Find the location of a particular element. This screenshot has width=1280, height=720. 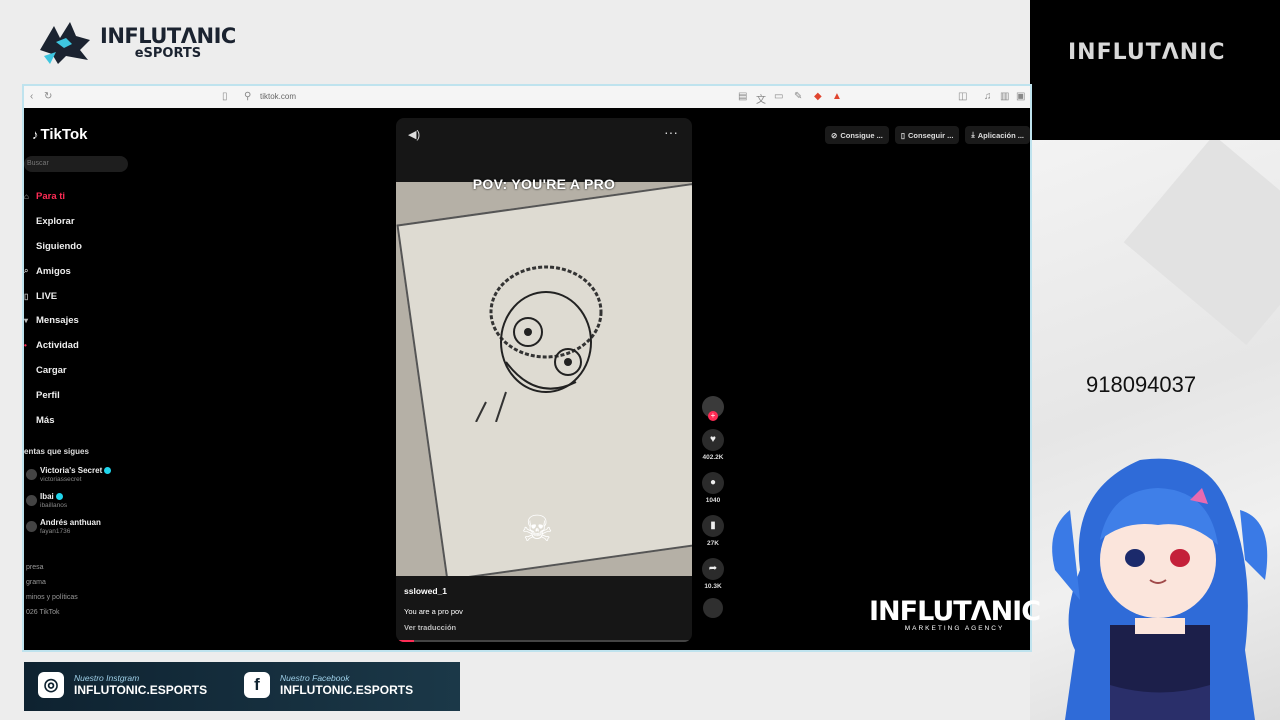

video-overlay-text: POV: YOU'RE A PRO is located at coordinates (544, 184).